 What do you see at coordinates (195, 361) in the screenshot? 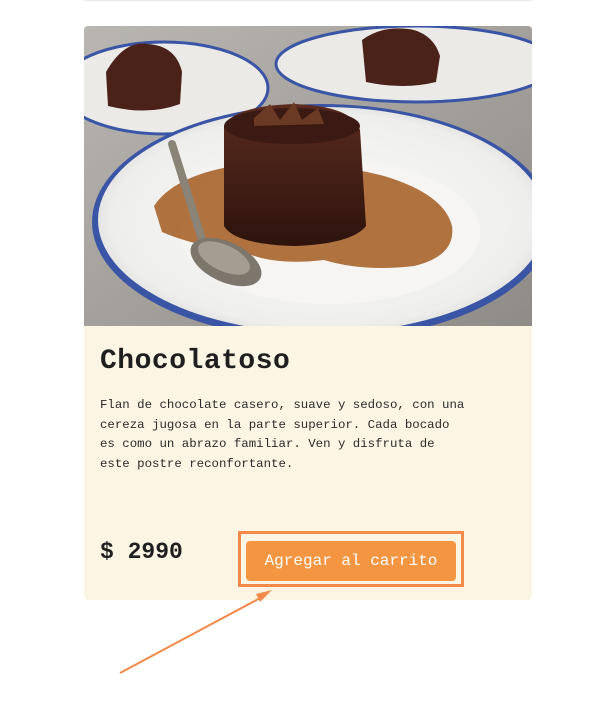
I see `product-title: Chocolatoso` at bounding box center [195, 361].